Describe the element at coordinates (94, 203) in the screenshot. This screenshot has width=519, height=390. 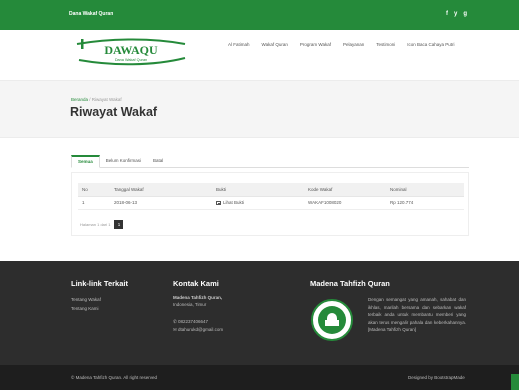
I see `cell-no: 1` at that location.